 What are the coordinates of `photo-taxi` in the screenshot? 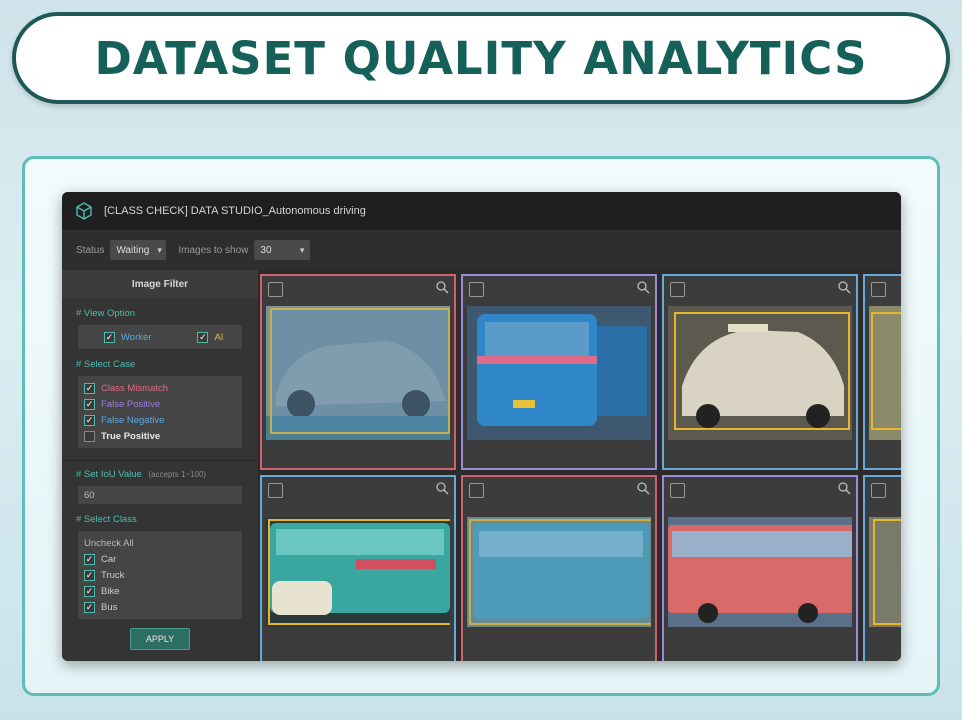 It's located at (760, 373).